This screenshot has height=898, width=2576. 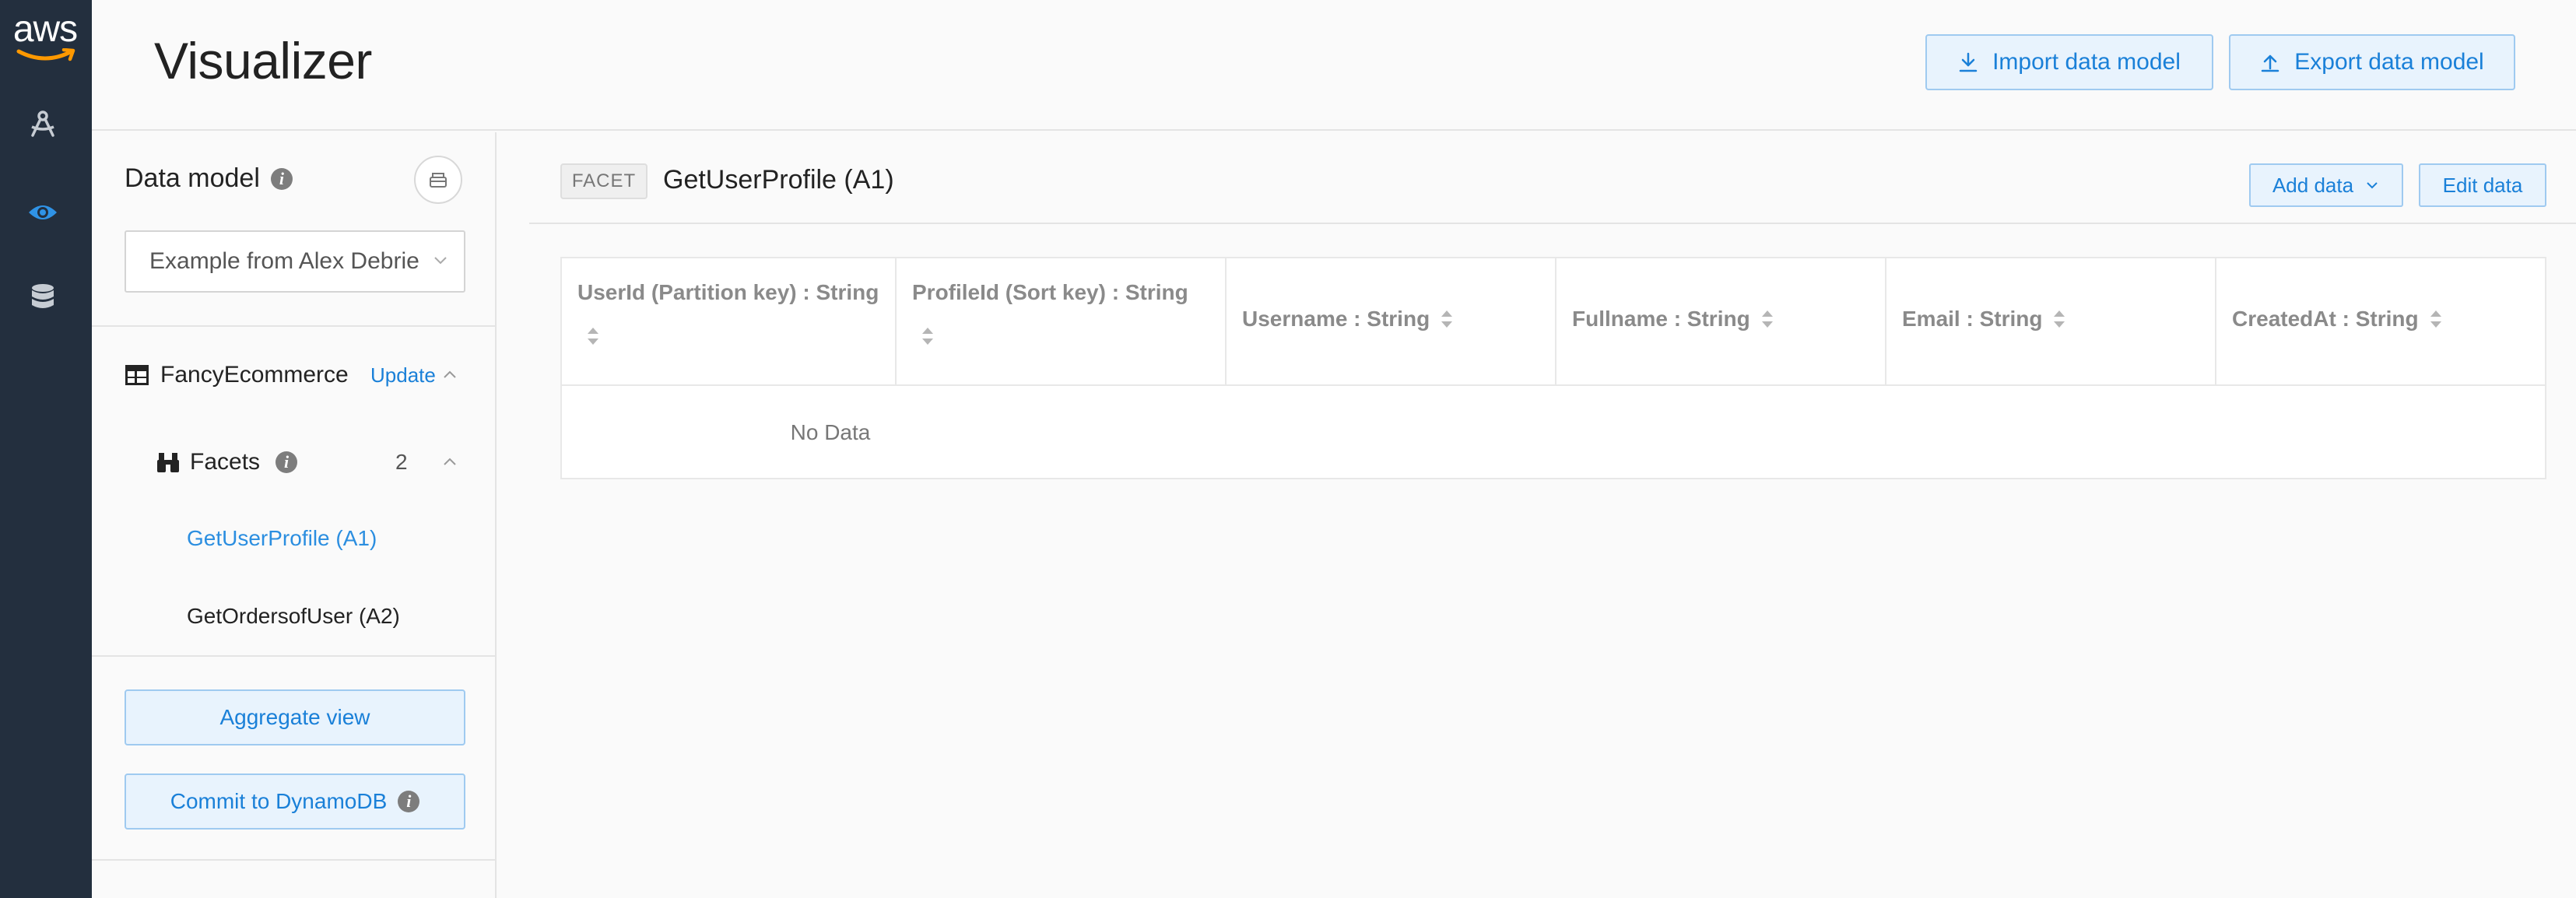 I want to click on nav-rail: aws, so click(x=46, y=449).